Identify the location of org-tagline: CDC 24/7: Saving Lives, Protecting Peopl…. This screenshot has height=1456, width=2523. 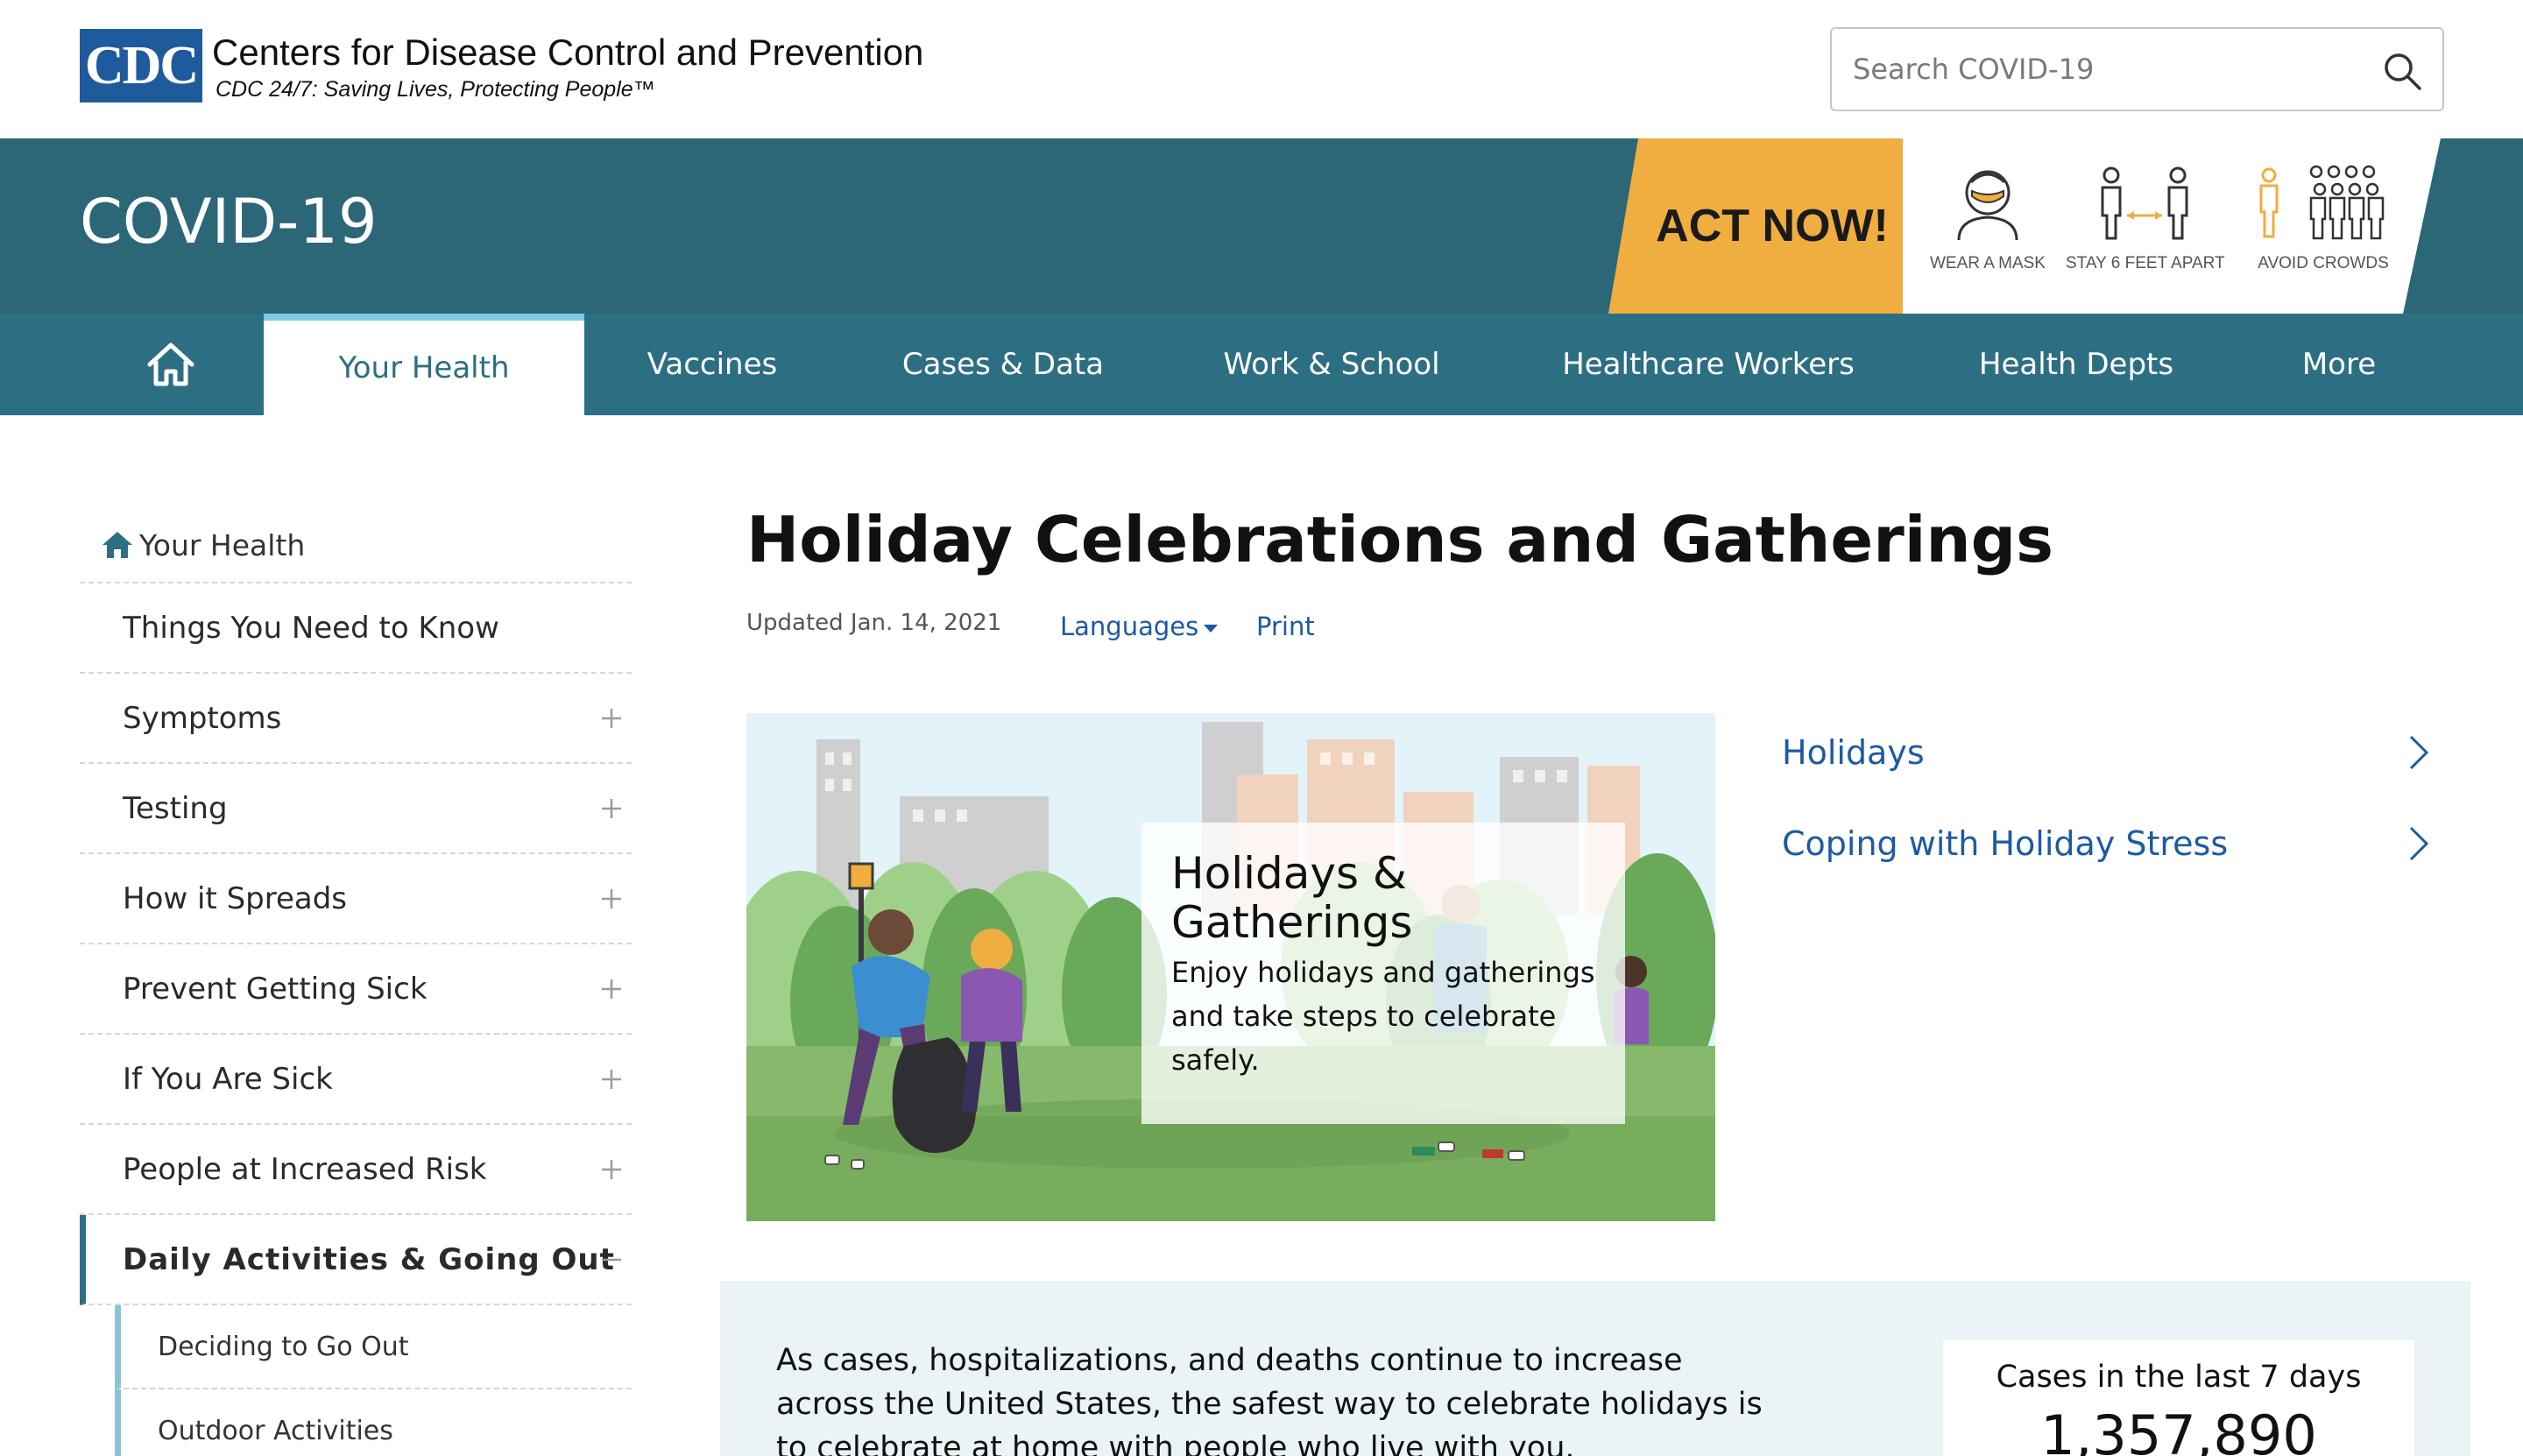
(435, 89).